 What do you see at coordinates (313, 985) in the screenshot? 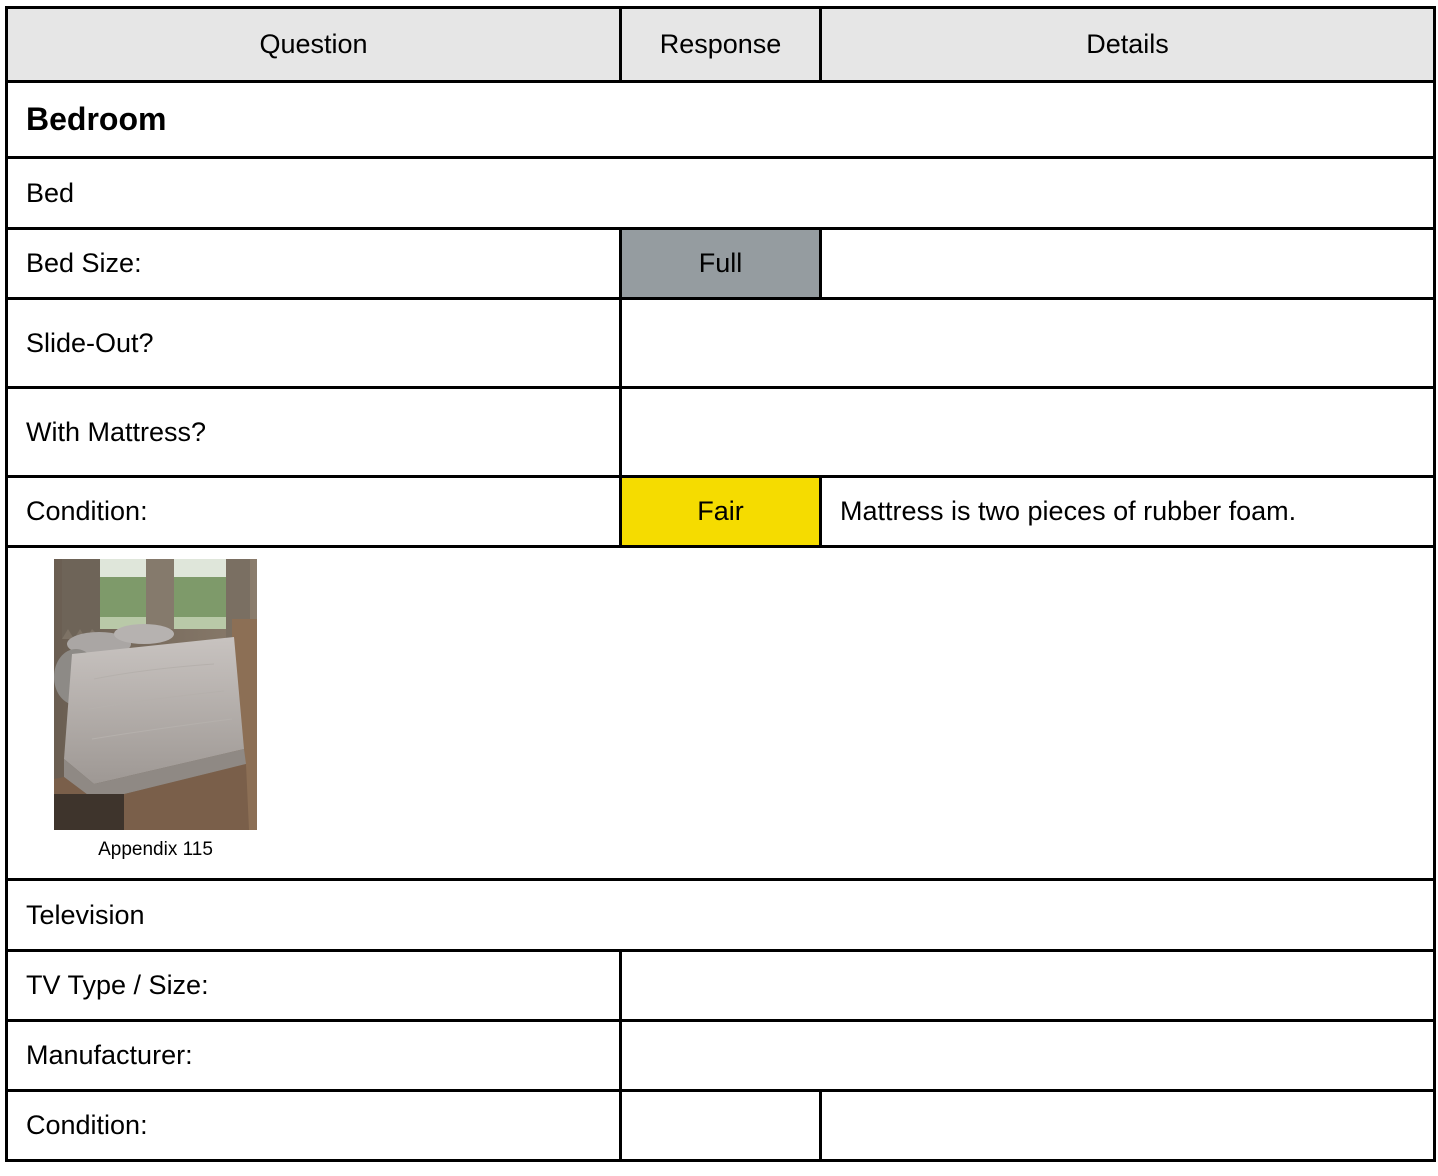
I see `question-cell: TV Type / Size:` at bounding box center [313, 985].